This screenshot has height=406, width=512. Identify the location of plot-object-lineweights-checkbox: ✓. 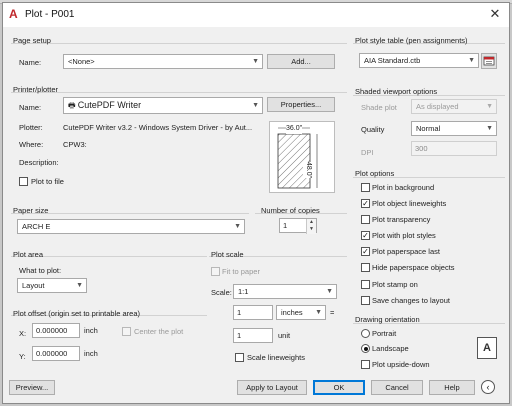
(365, 203).